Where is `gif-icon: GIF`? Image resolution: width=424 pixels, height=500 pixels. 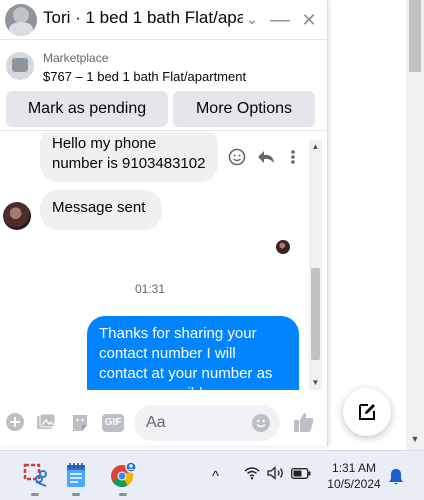 gif-icon: GIF is located at coordinates (113, 423).